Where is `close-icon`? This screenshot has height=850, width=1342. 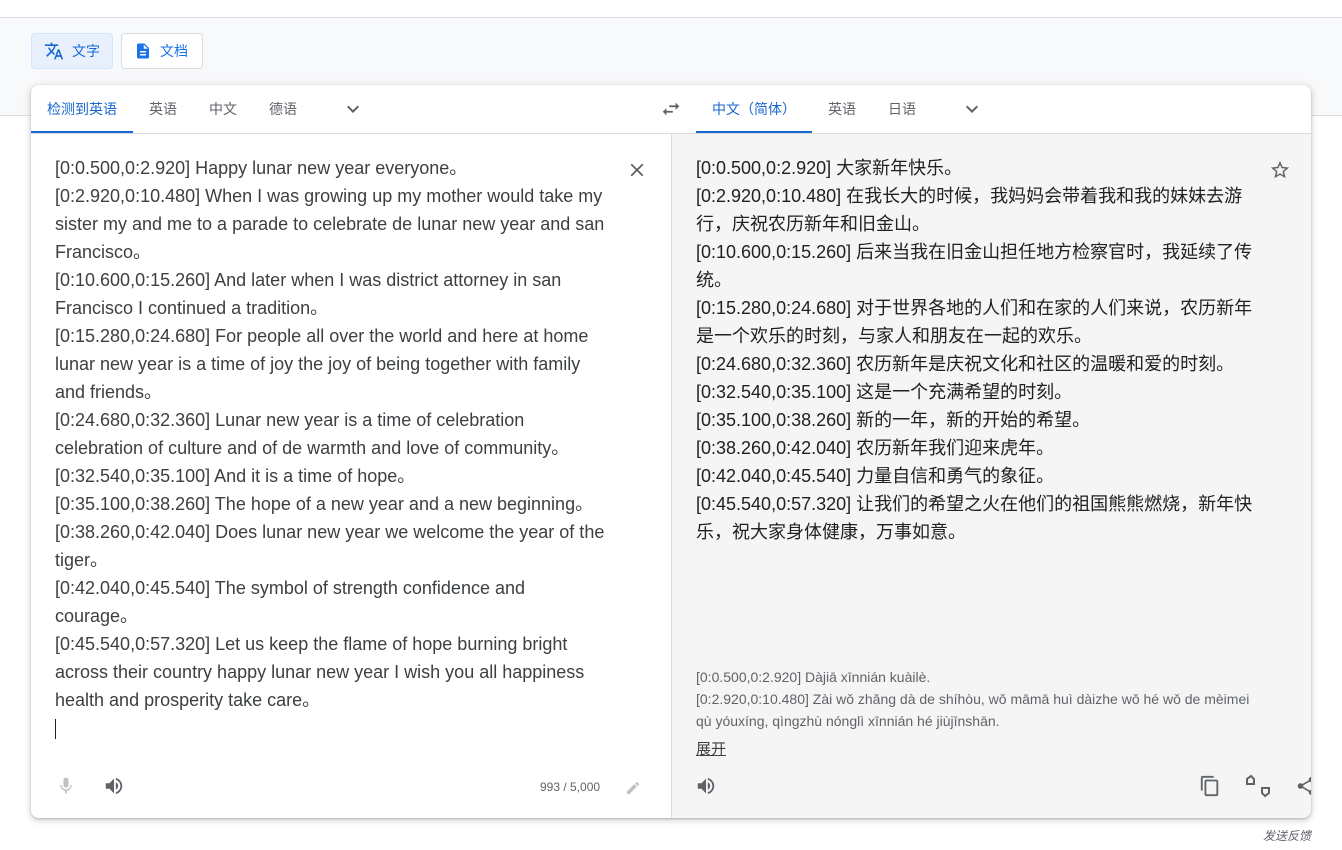 close-icon is located at coordinates (637, 170).